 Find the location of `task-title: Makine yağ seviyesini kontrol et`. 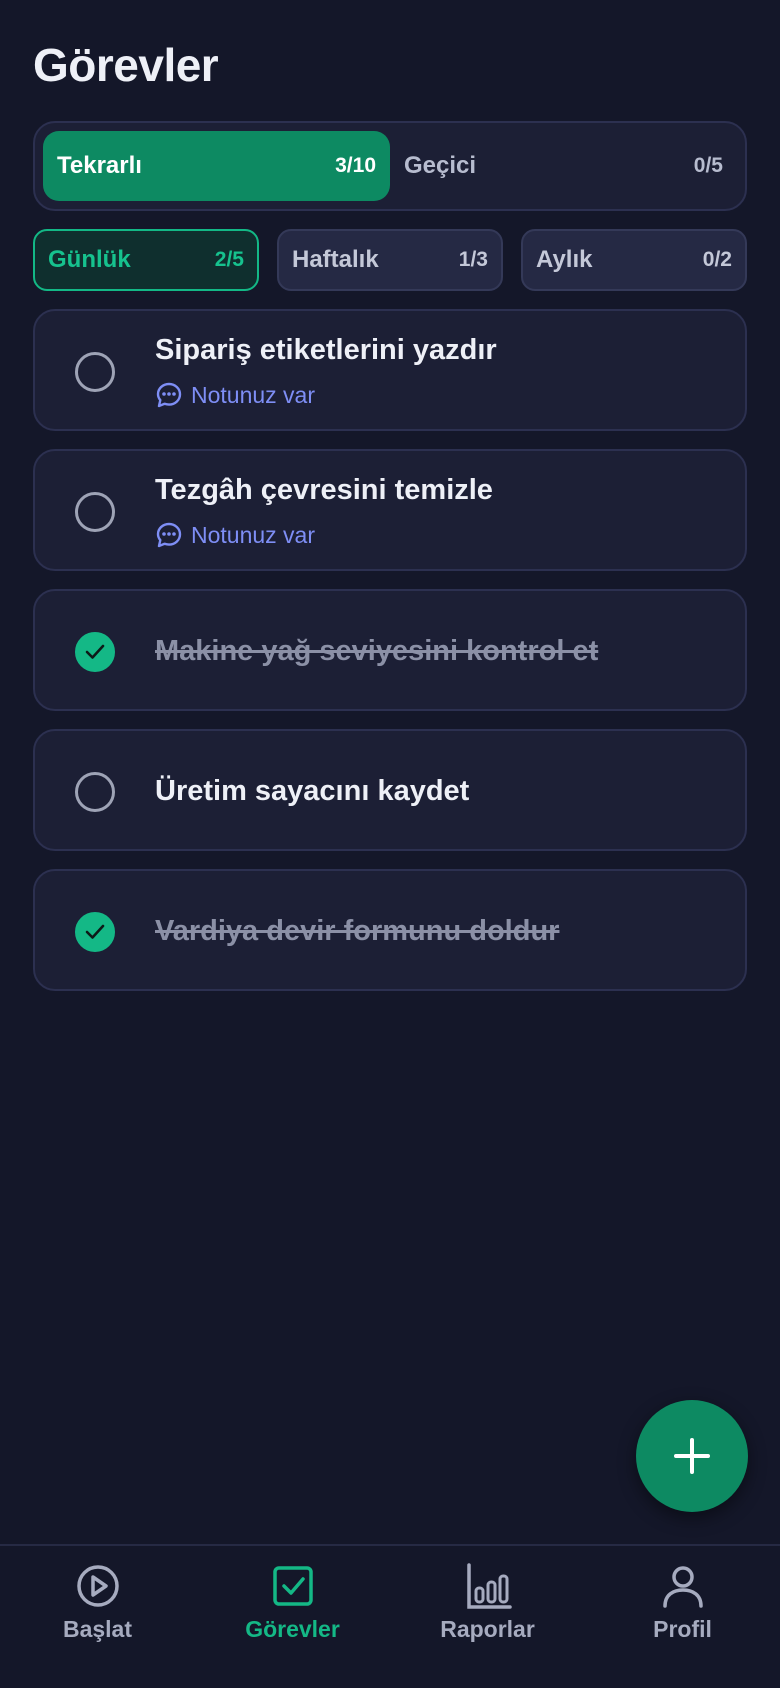

task-title: Makine yağ seviyesini kontrol et is located at coordinates (377, 651).